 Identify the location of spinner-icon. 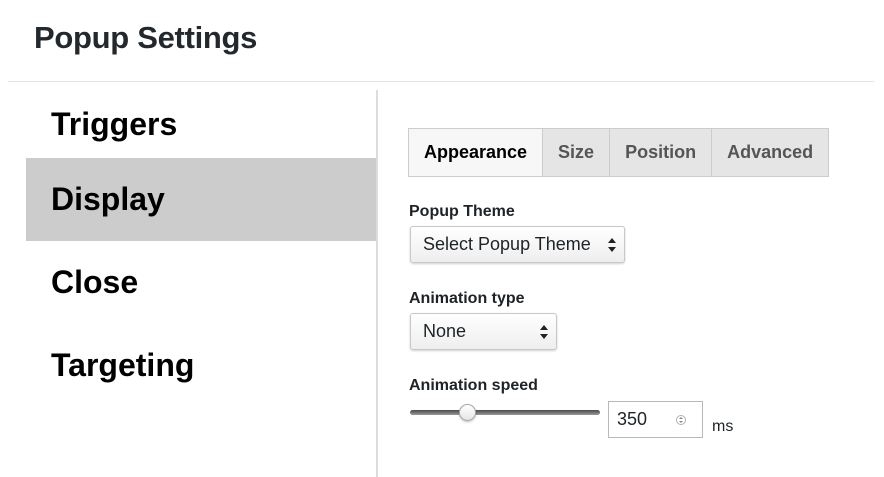
(681, 420).